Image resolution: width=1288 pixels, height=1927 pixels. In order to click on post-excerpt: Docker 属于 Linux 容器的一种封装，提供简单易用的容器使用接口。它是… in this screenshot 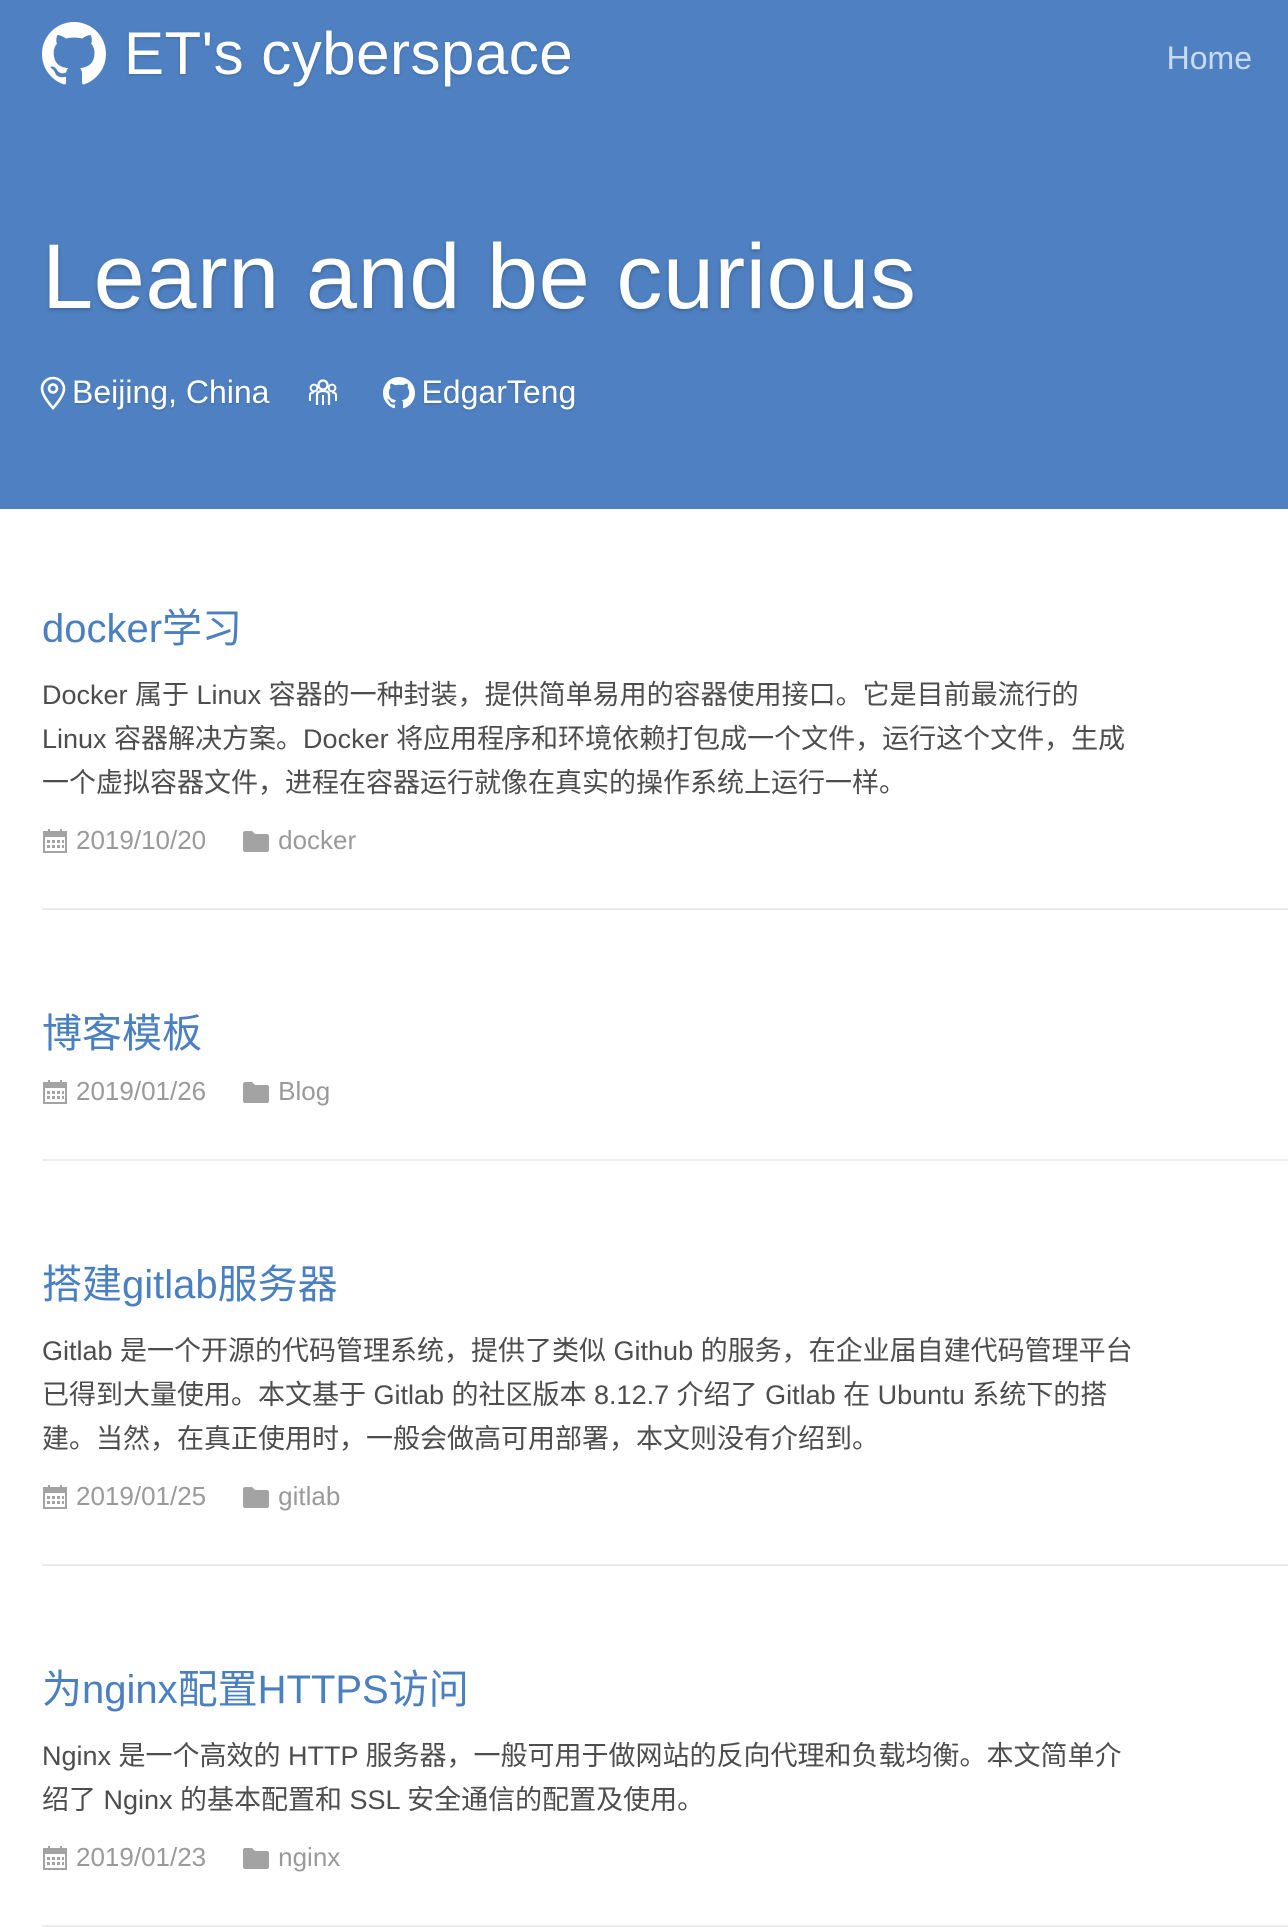, I will do `click(584, 739)`.